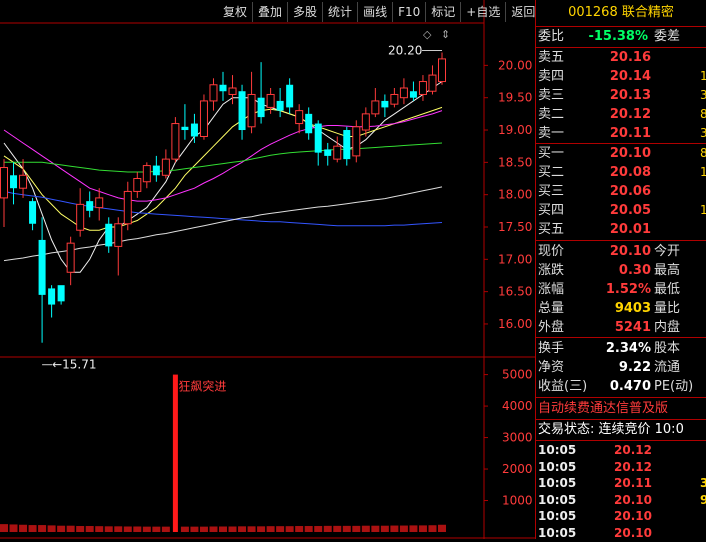  Describe the element at coordinates (517, 438) in the screenshot. I see `volume-tick-label: 3000` at that location.